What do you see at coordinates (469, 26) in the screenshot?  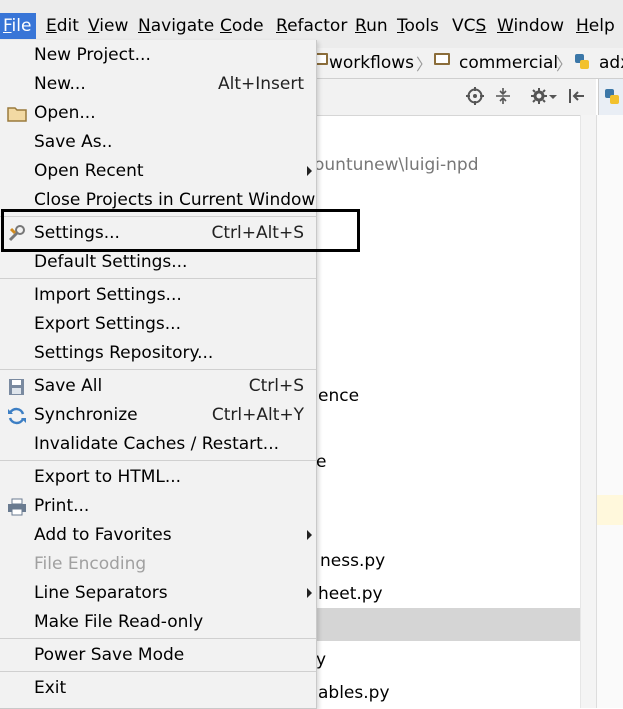 I see `menu-vcs: VCS` at bounding box center [469, 26].